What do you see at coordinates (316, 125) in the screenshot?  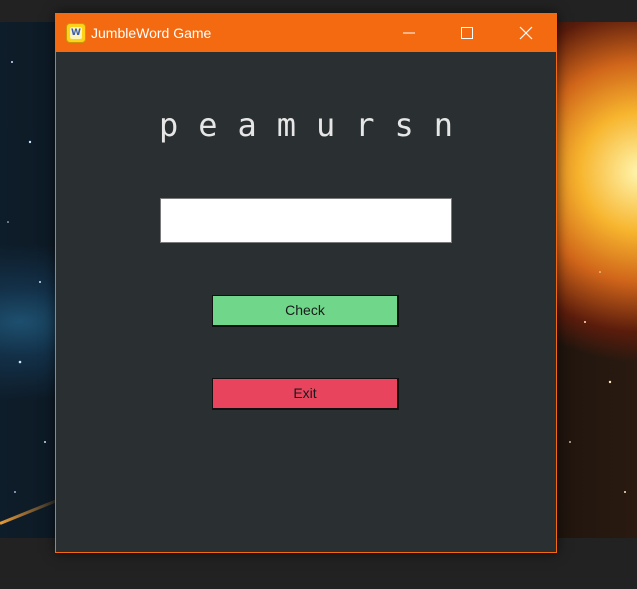 I see `jumbled-word-label: peamursn` at bounding box center [316, 125].